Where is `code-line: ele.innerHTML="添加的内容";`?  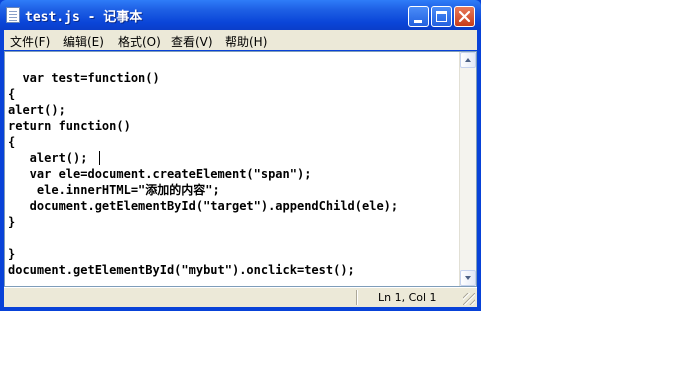 code-line: ele.innerHTML="添加的内容"; is located at coordinates (114, 190).